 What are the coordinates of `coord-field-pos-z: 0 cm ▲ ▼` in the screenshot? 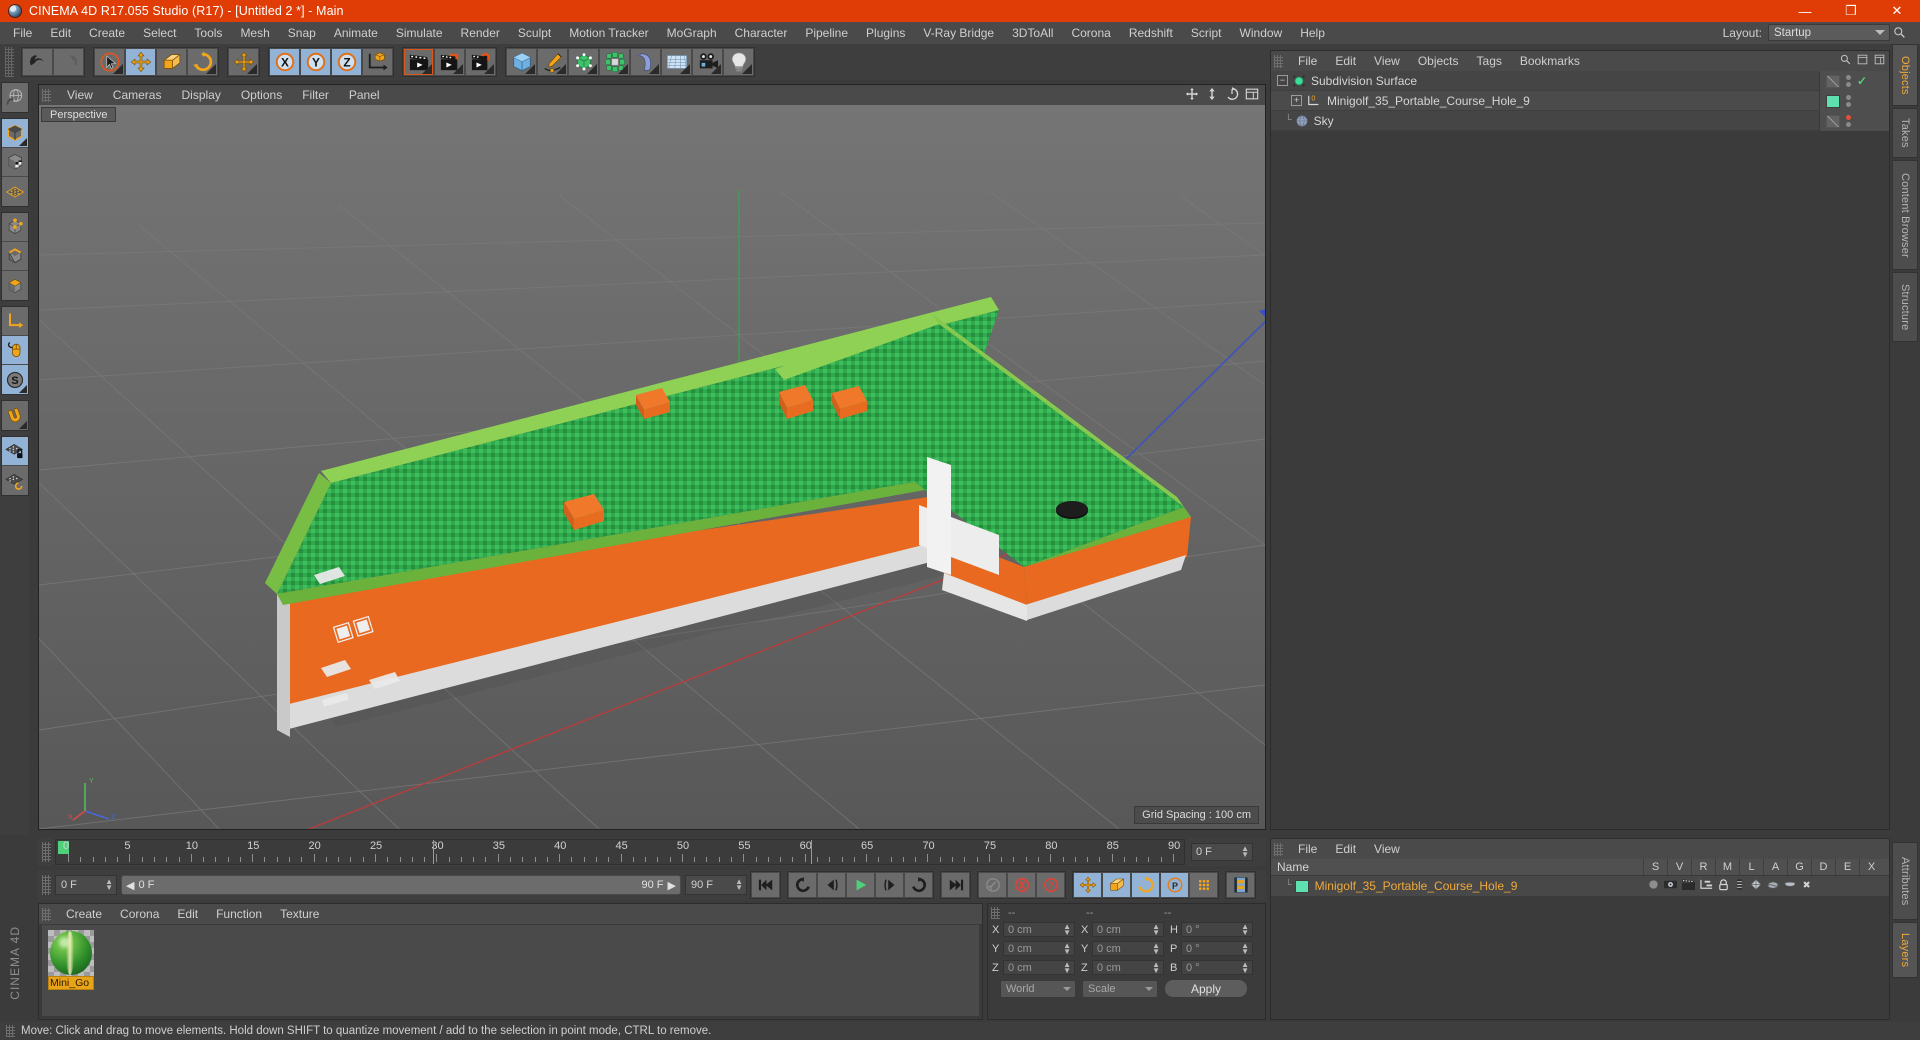 It's located at (1039, 967).